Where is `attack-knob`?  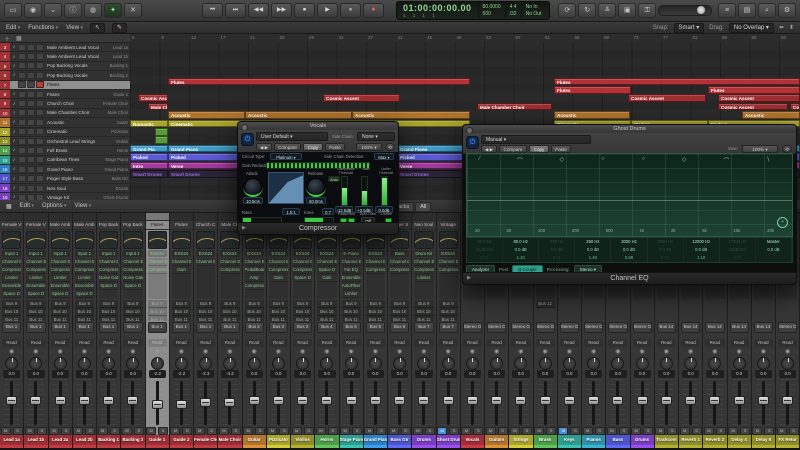 attack-knob is located at coordinates (253, 187).